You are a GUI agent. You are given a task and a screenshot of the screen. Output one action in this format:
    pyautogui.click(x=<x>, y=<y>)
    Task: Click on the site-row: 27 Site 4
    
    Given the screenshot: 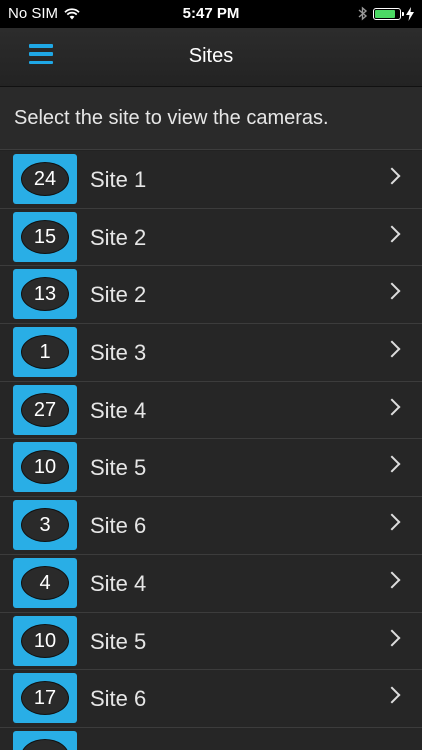 What is the action you would take?
    pyautogui.click(x=211, y=410)
    